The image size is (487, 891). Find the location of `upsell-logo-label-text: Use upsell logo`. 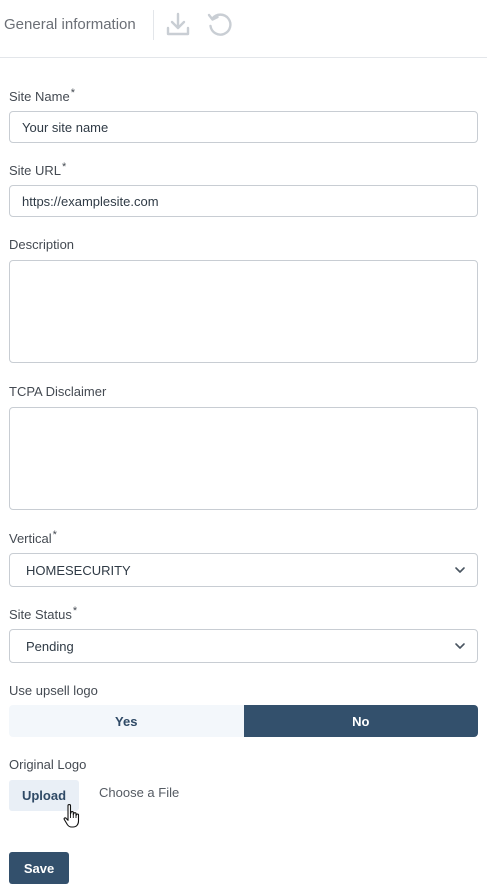

upsell-logo-label-text: Use upsell logo is located at coordinates (53, 690).